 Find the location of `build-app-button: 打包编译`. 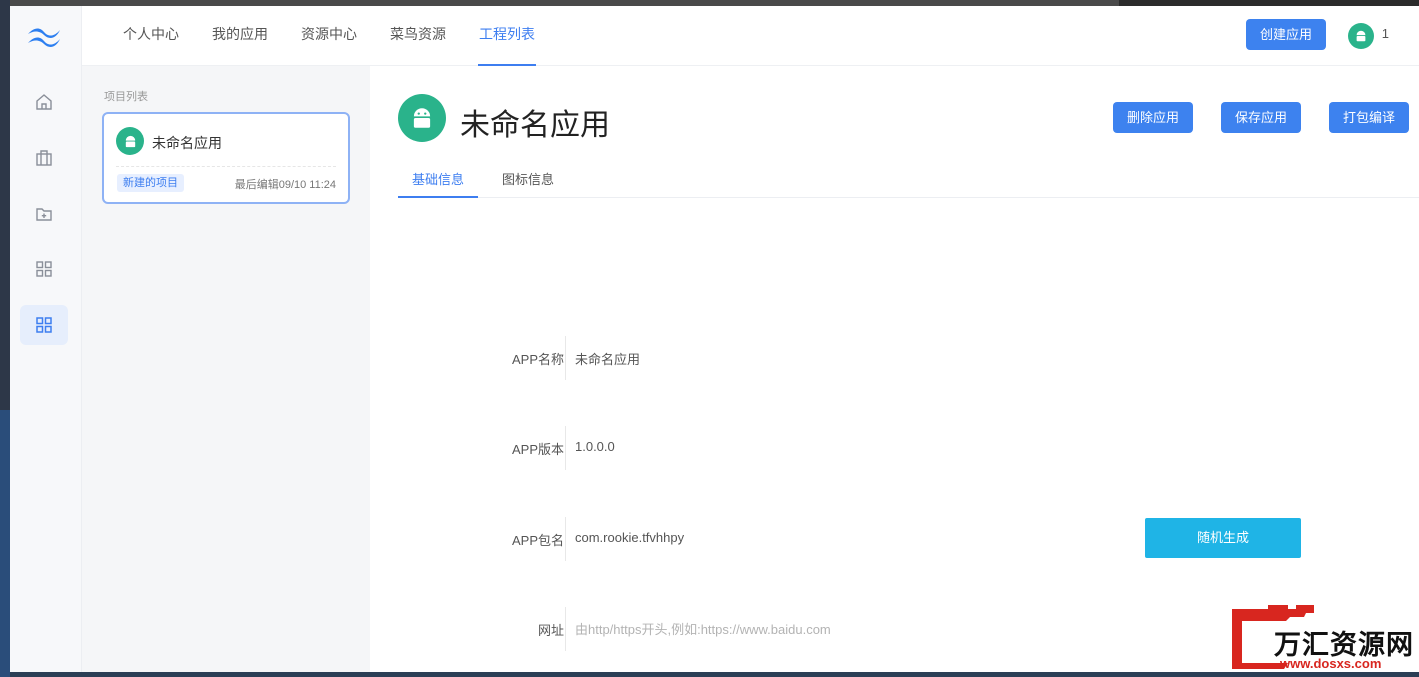

build-app-button: 打包编译 is located at coordinates (1369, 117).